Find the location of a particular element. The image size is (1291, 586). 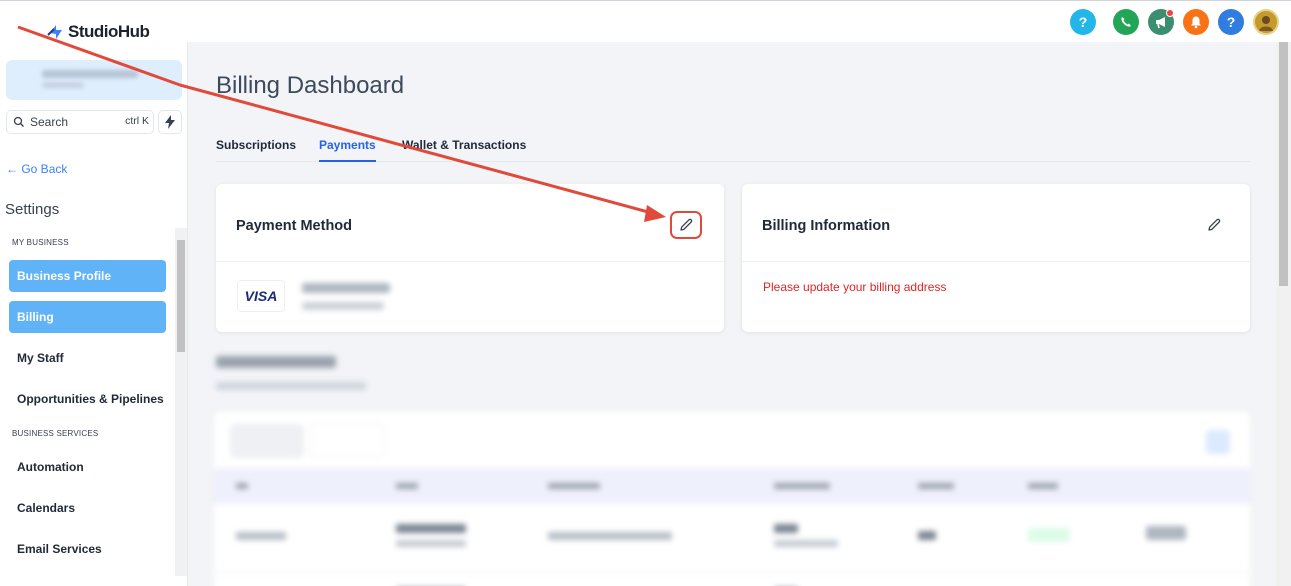

account-location-blurred is located at coordinates (63, 85).